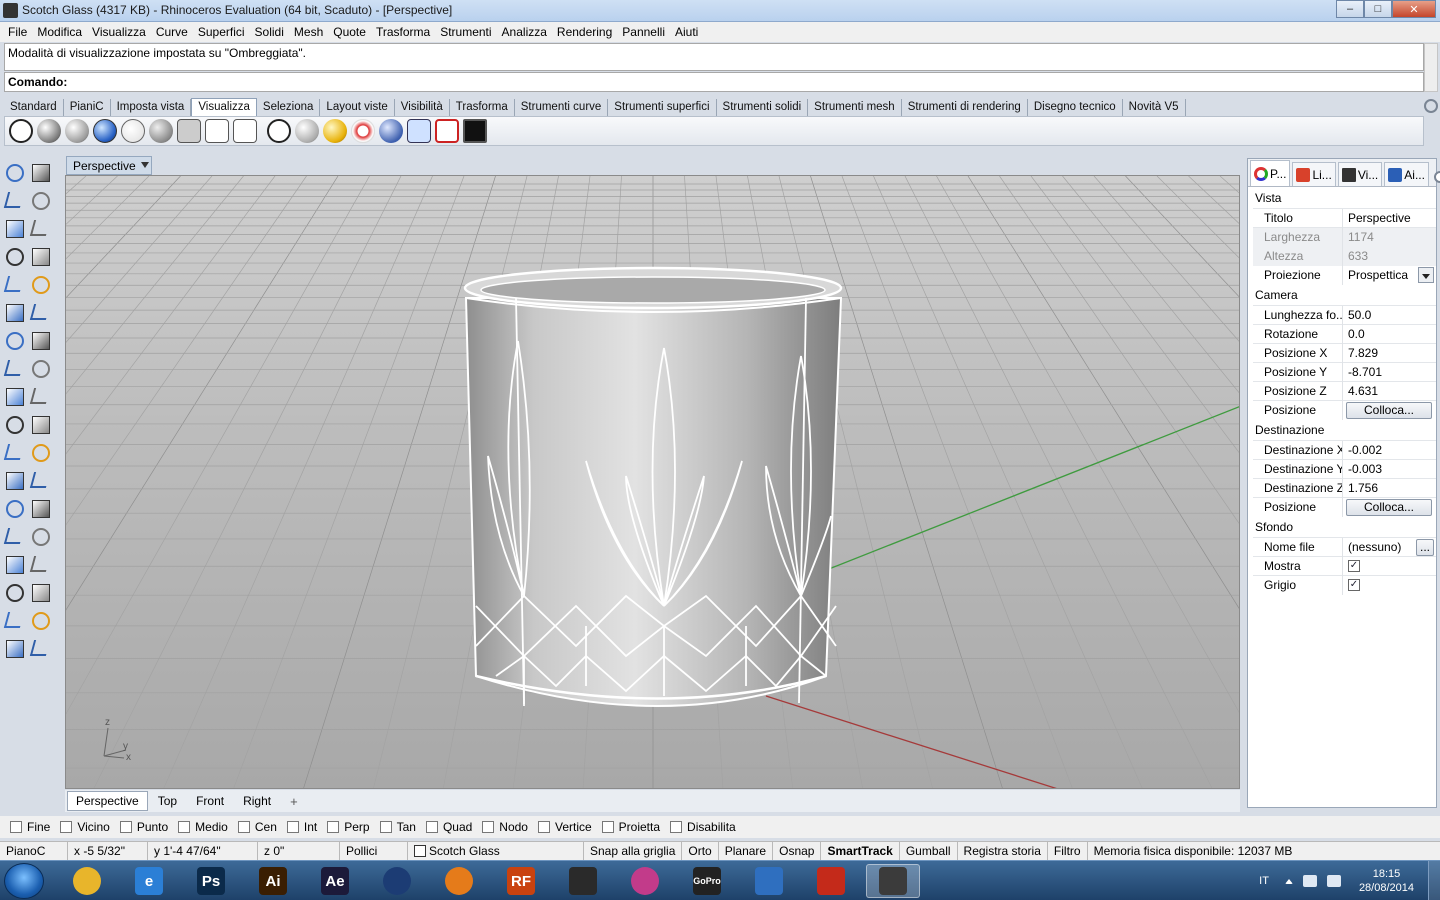 Image resolution: width=1440 pixels, height=900 pixels. What do you see at coordinates (17, 32) in the screenshot?
I see `menu-file: File` at bounding box center [17, 32].